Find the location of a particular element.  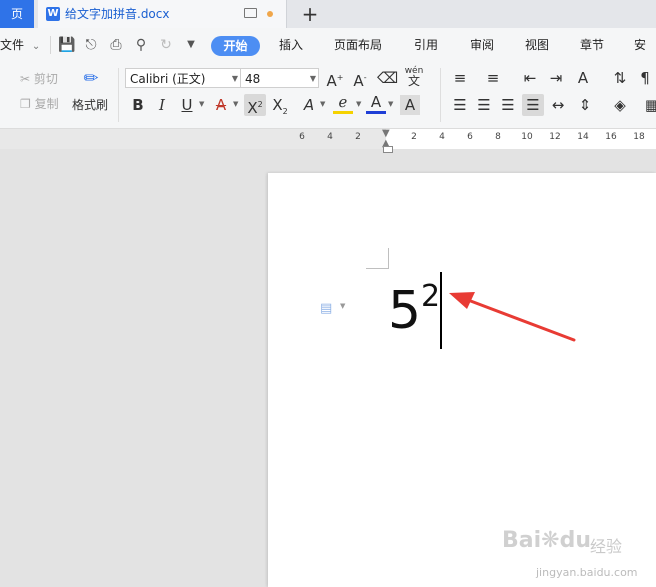

strikethrough-icon: A is located at coordinates (221, 105).